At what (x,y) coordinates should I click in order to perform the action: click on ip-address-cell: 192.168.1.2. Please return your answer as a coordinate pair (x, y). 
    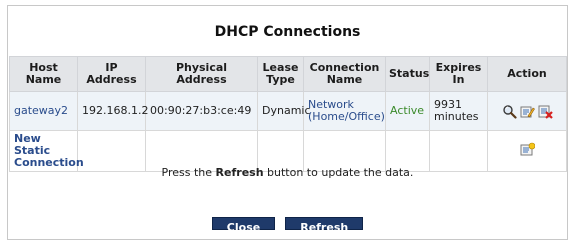
    Looking at the image, I should click on (112, 111).